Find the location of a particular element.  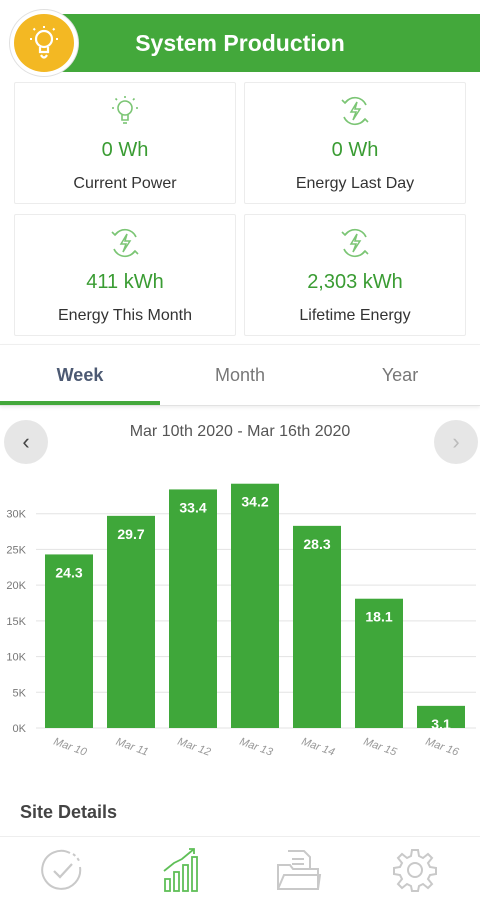

period-tabs: Week Month Year is located at coordinates (240, 375).